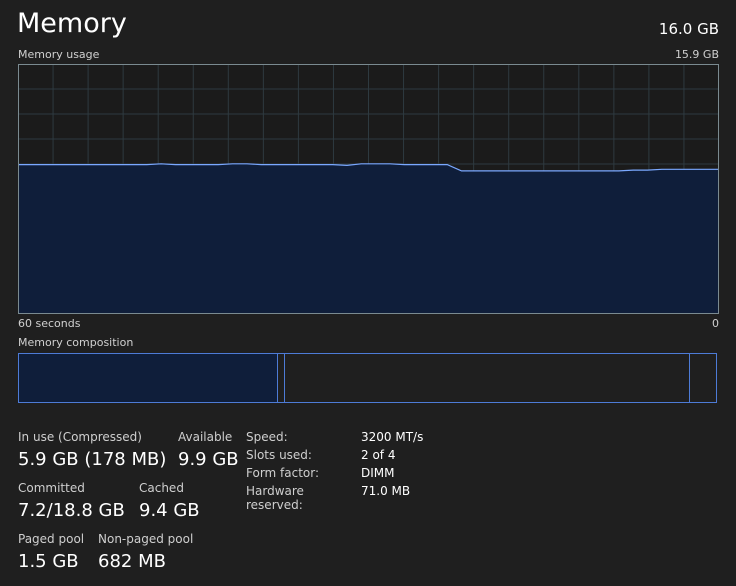 The width and height of the screenshot is (736, 586). What do you see at coordinates (281, 378) in the screenshot?
I see `composition-modified` at bounding box center [281, 378].